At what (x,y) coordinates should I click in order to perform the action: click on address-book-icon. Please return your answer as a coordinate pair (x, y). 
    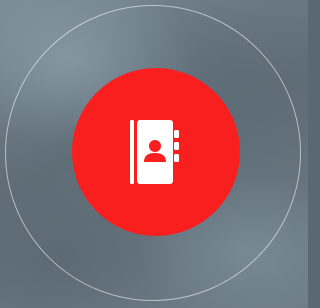
    Looking at the image, I should click on (154, 152).